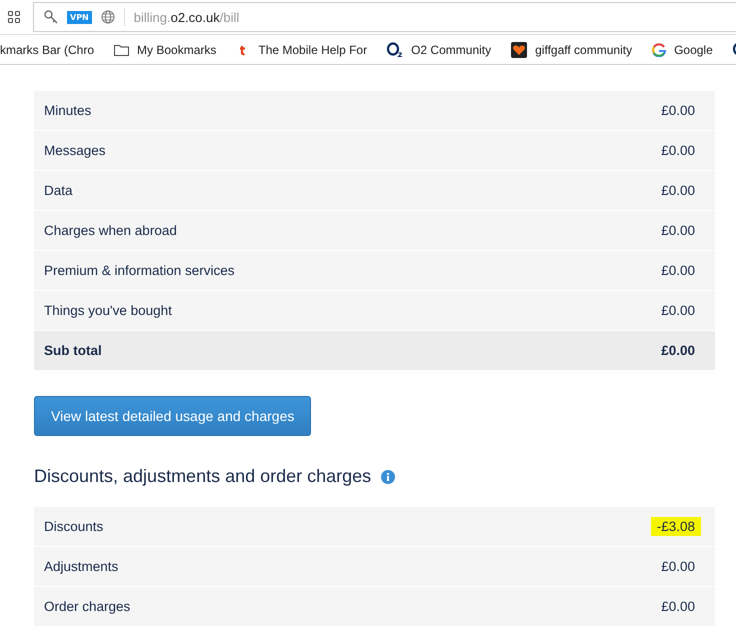  What do you see at coordinates (107, 17) in the screenshot?
I see `globe-icon` at bounding box center [107, 17].